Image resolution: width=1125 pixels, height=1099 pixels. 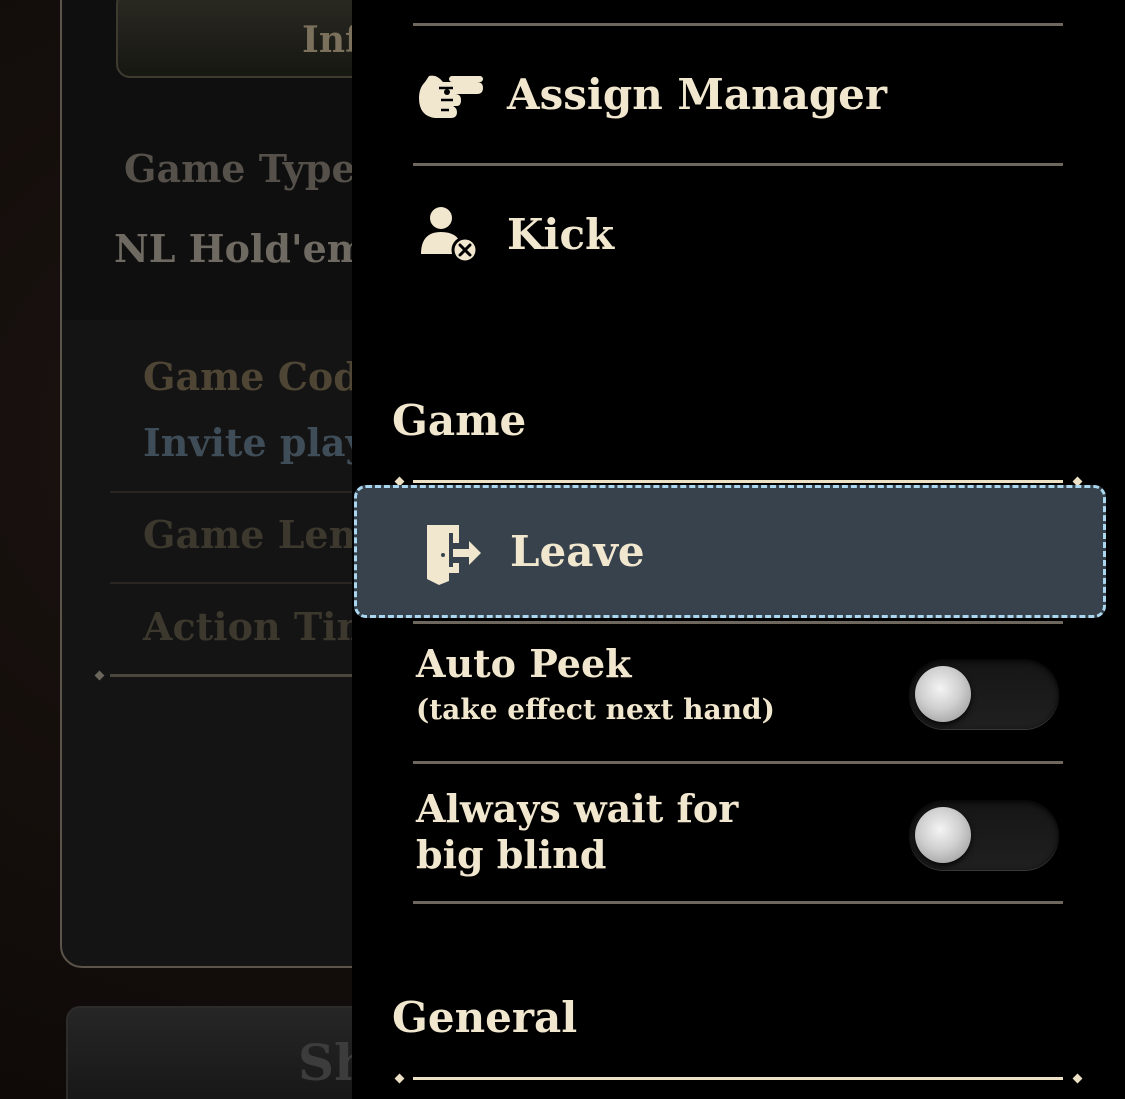 I want to click on wait-big-blind-label-line1: Always wait for, so click(x=577, y=808).